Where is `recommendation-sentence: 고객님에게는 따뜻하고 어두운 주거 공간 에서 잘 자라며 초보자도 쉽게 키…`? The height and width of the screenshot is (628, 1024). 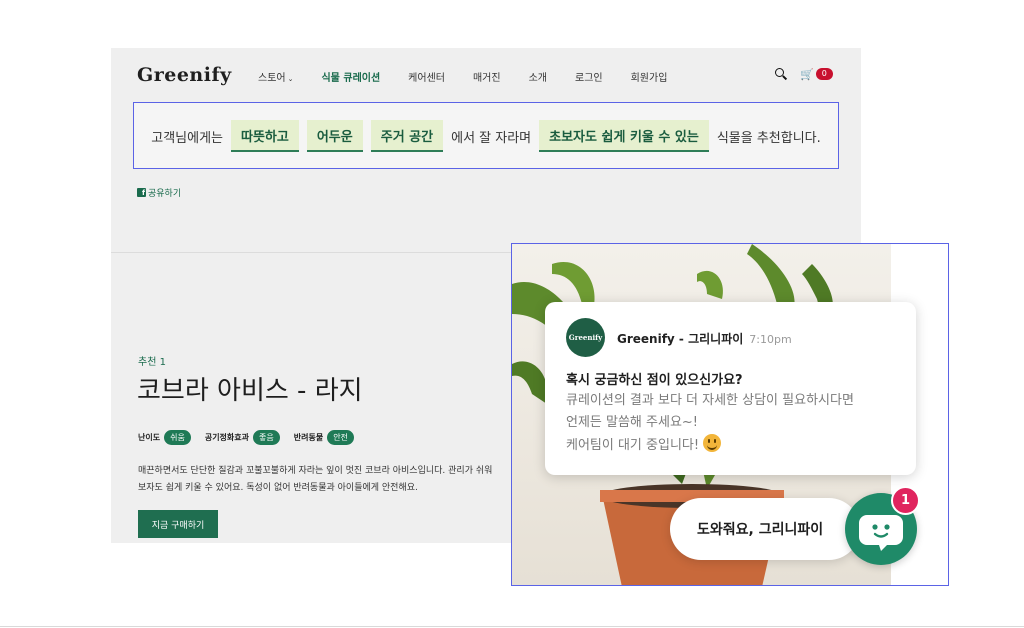 recommendation-sentence: 고객님에게는 따뜻하고 어두운 주거 공간 에서 잘 자라며 초보자도 쉽게 키… is located at coordinates (486, 136).